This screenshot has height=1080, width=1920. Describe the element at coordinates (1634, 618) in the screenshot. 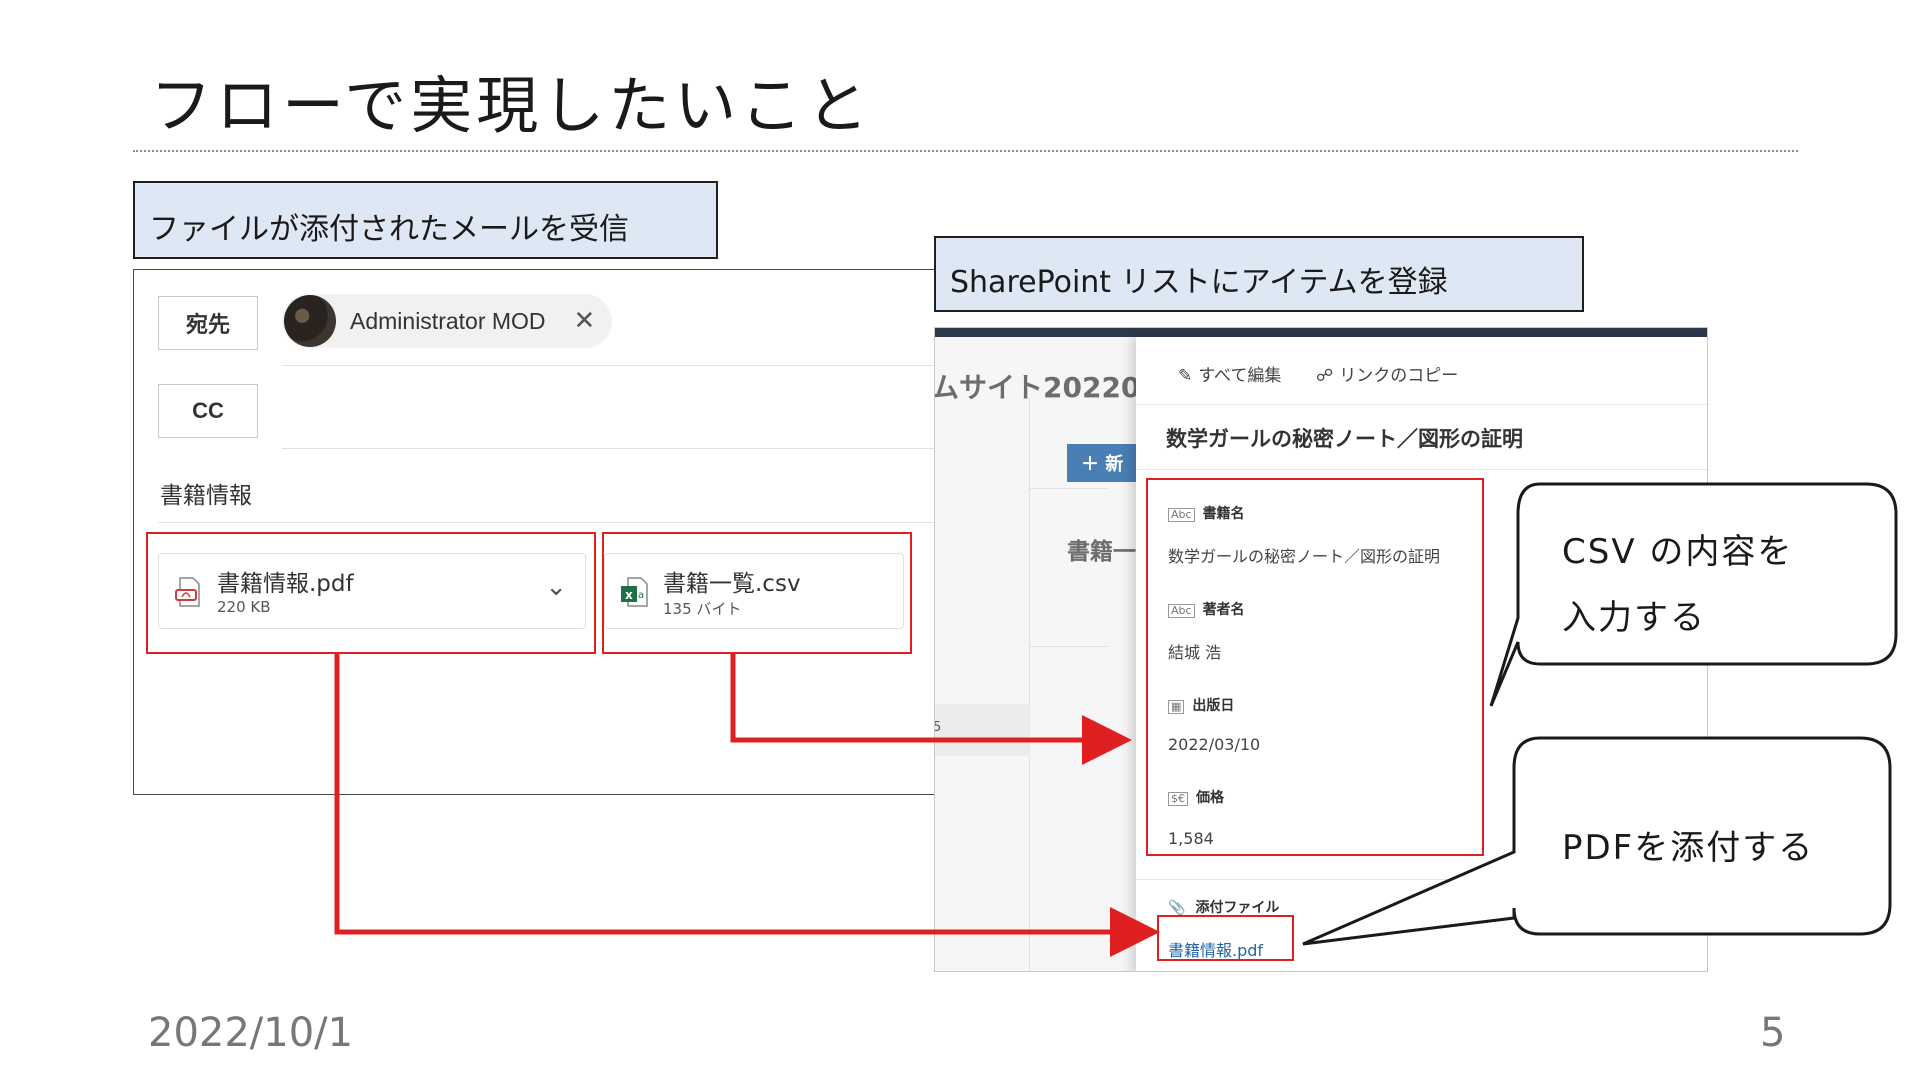

I see `csv-callout-line2: 入力する` at that location.